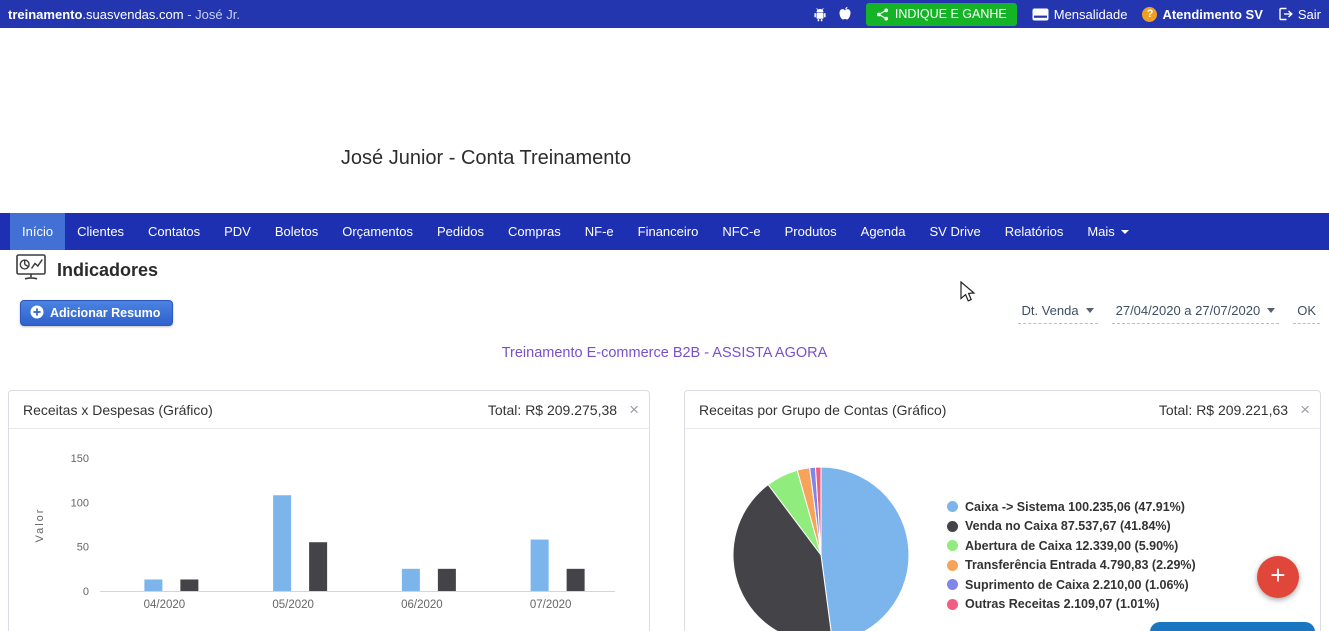 The width and height of the screenshot is (1329, 631). I want to click on topbar-user-label: - José Jr., so click(213, 14).